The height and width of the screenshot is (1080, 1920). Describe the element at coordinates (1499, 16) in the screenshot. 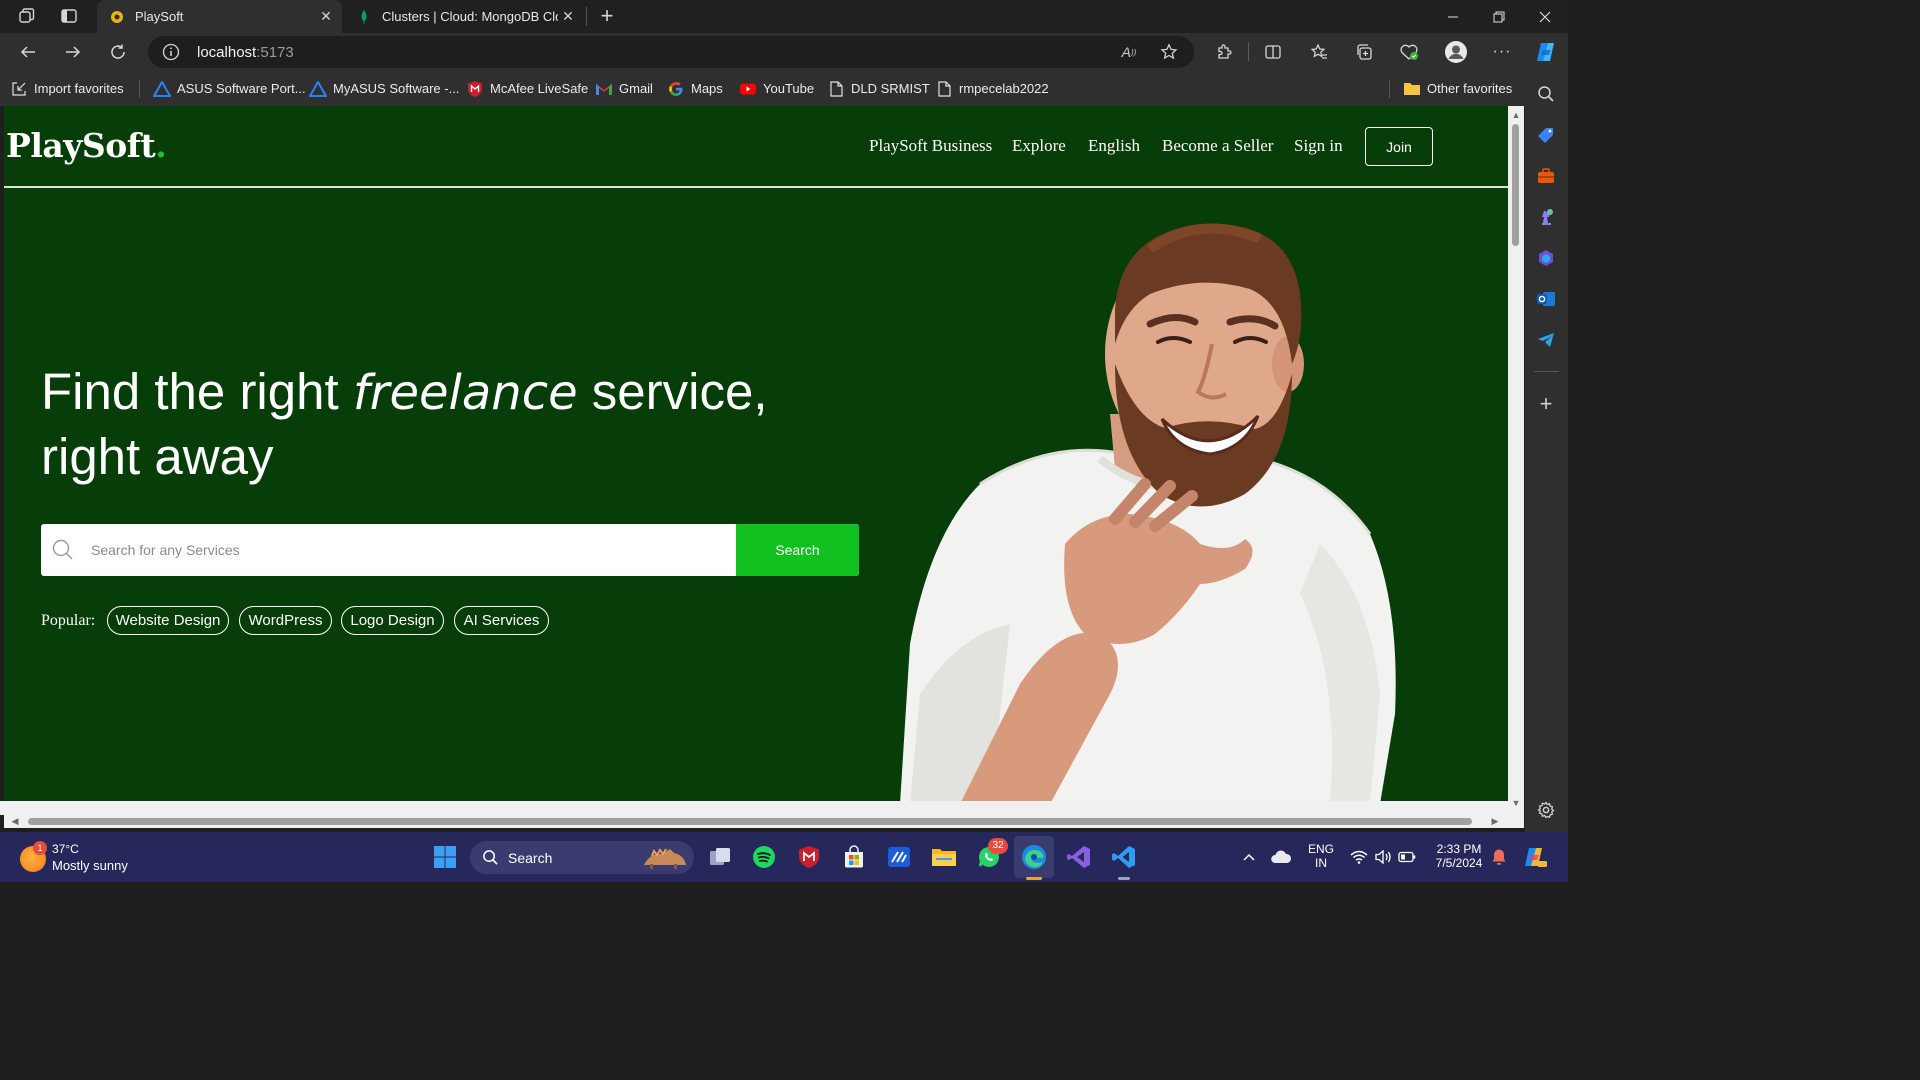

I see `restore-icon` at that location.